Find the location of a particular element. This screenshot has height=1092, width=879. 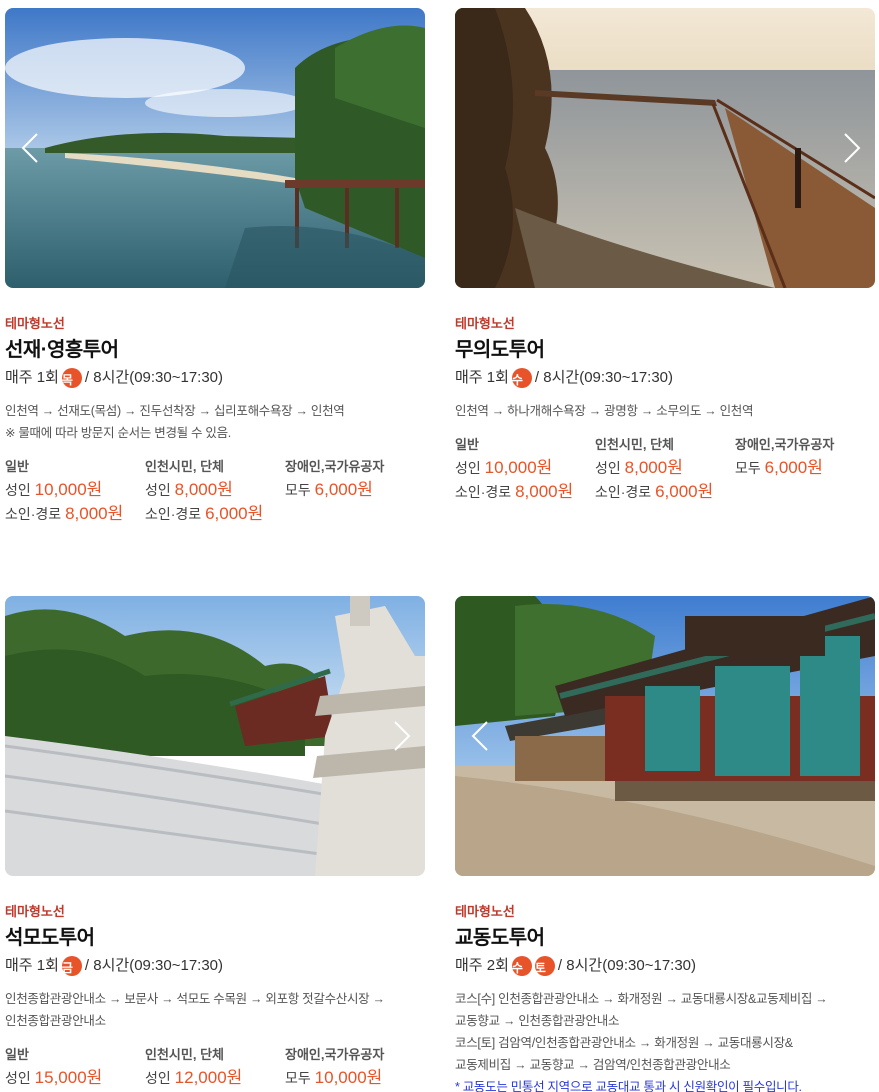

day-badge: 토 is located at coordinates (544, 966).